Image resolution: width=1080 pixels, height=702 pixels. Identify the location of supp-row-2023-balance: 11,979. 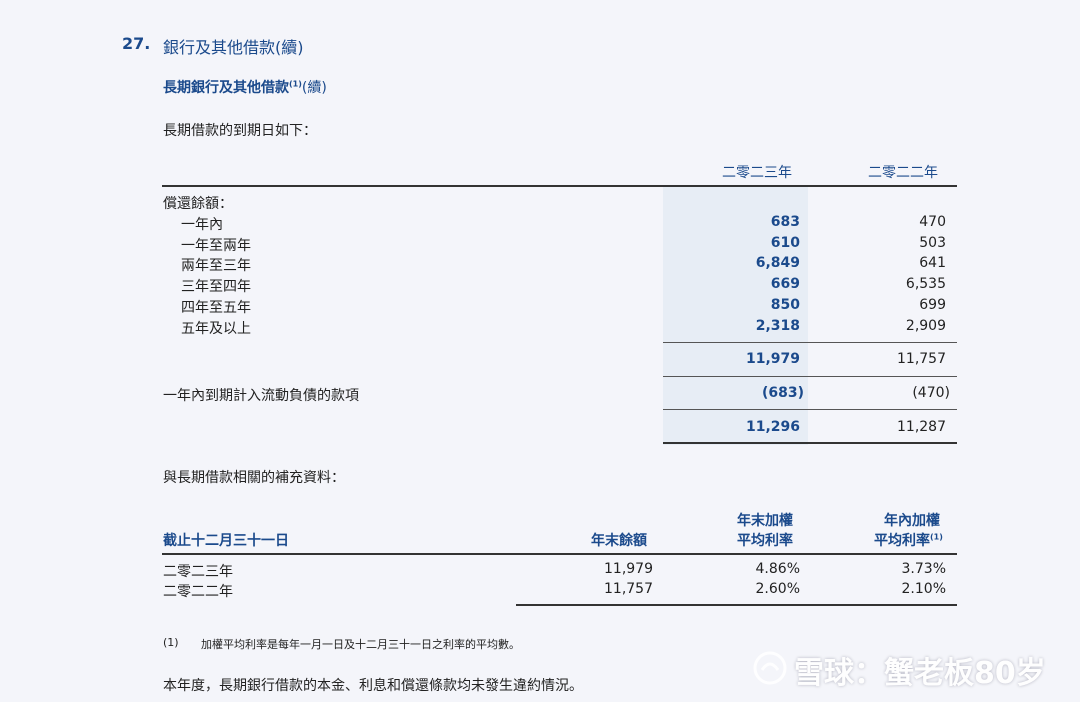
(628, 569).